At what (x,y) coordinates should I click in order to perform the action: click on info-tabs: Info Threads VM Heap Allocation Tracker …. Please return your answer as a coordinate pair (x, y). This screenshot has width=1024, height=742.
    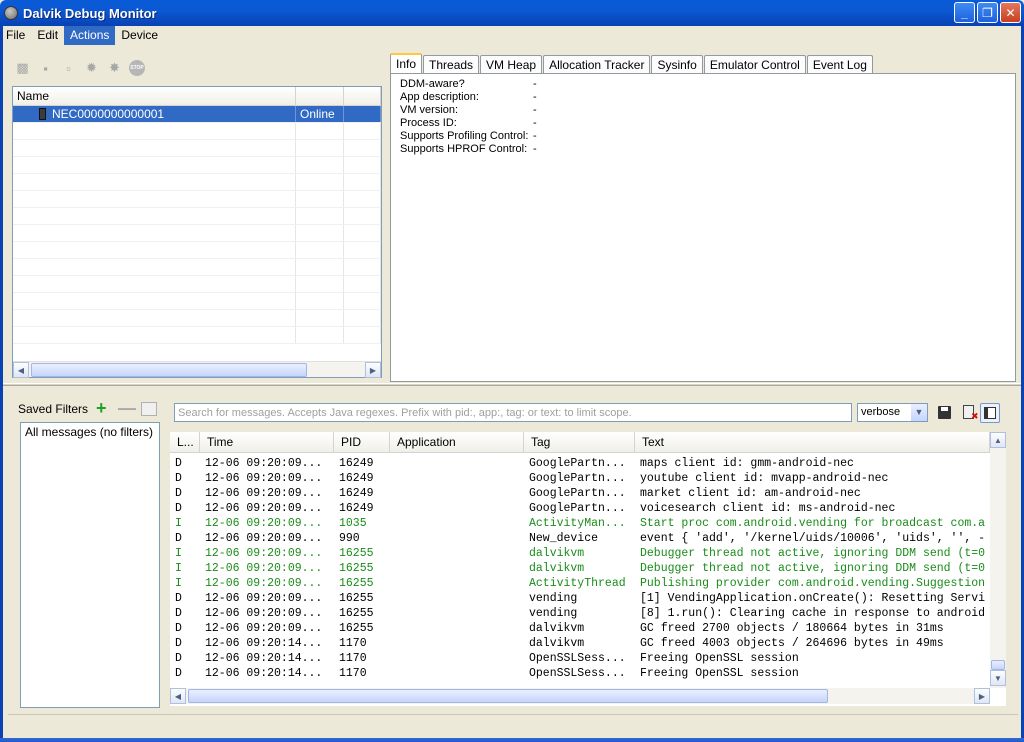
    Looking at the image, I should click on (632, 63).